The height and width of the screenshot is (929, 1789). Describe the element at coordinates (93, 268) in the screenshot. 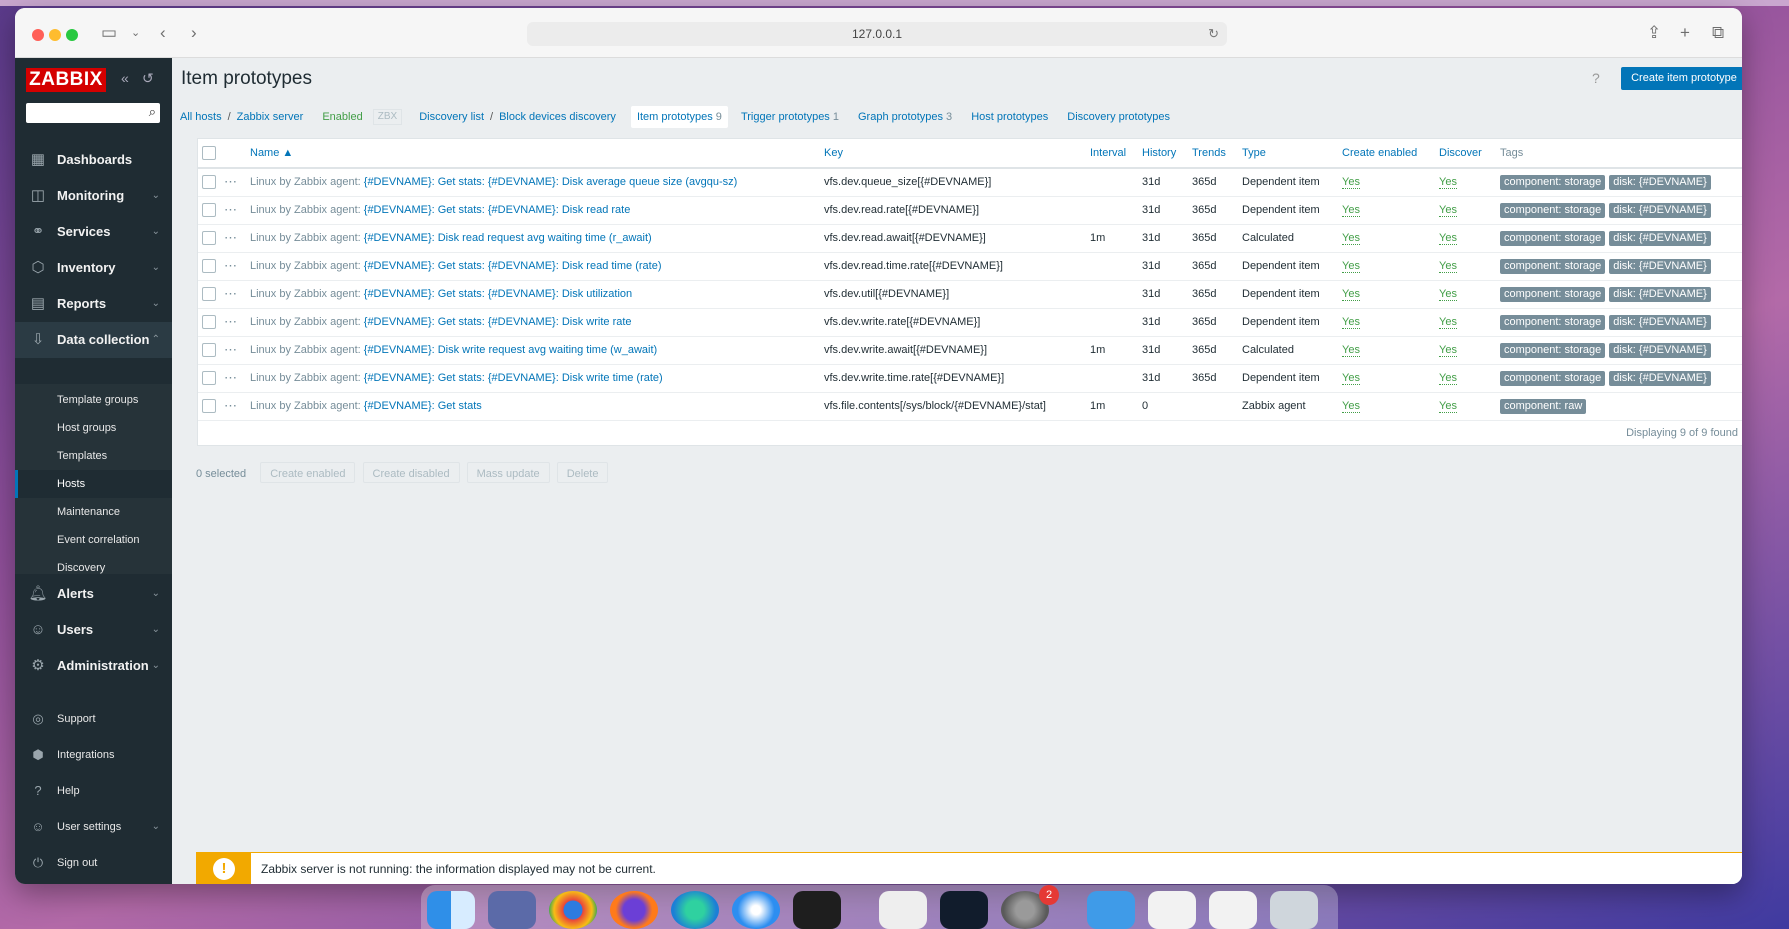

I see `nav-inventory: ⬡ Inventory ⌄` at that location.